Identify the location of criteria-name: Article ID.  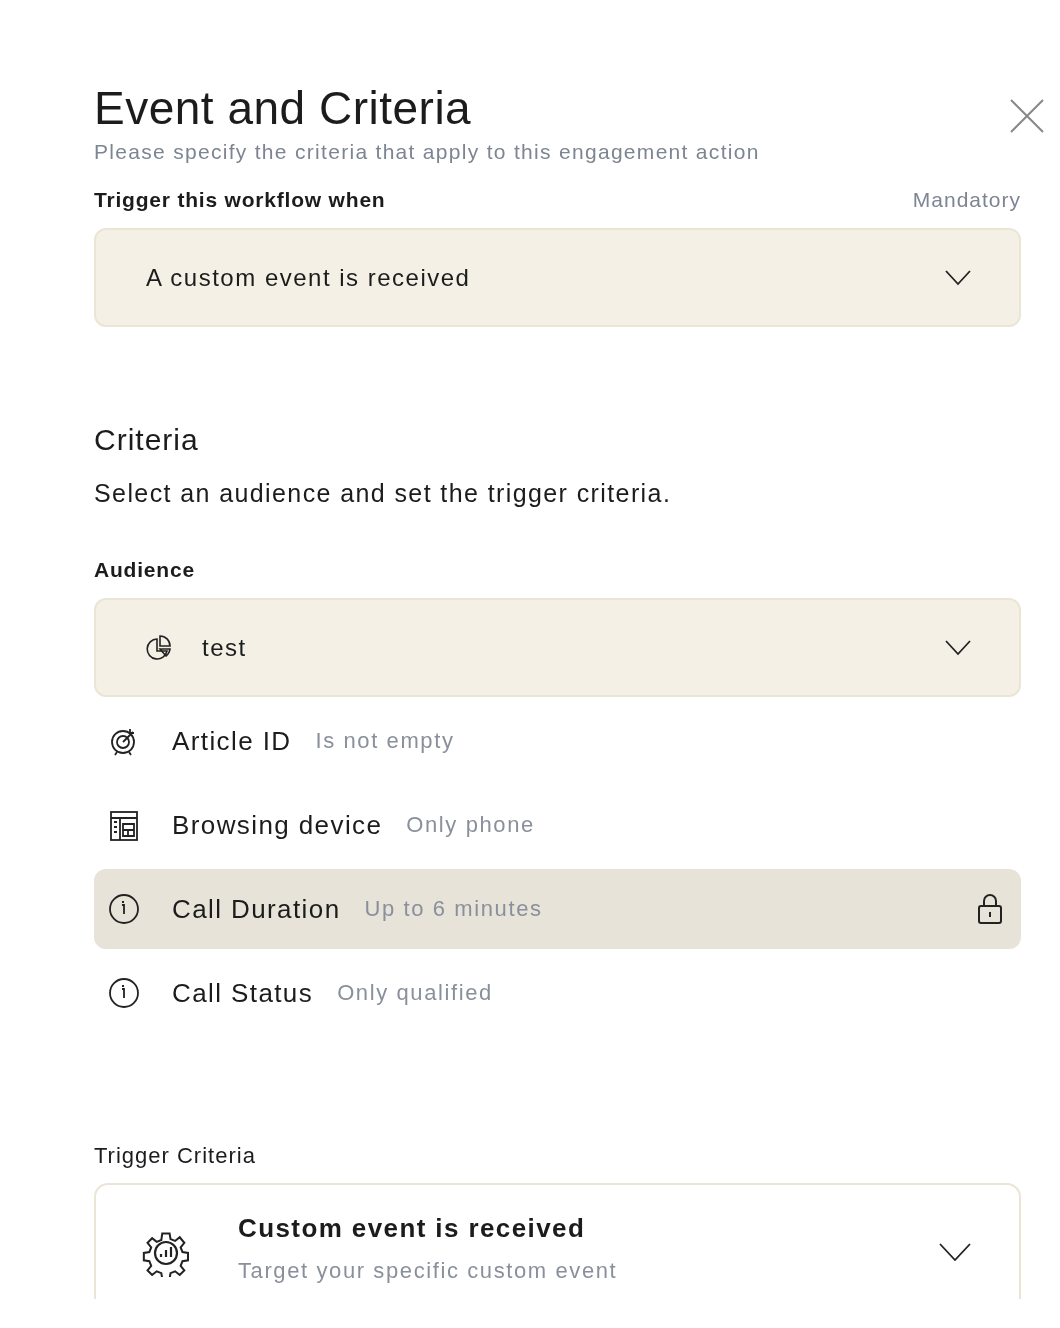
(232, 741).